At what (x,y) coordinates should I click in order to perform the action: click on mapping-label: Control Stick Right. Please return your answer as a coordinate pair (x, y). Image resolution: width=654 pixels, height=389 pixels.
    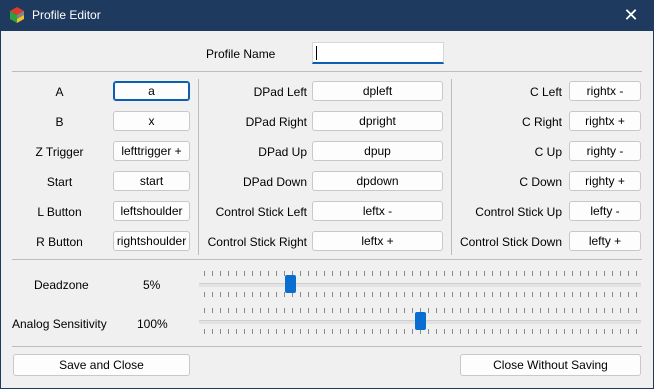
    Looking at the image, I should click on (257, 242).